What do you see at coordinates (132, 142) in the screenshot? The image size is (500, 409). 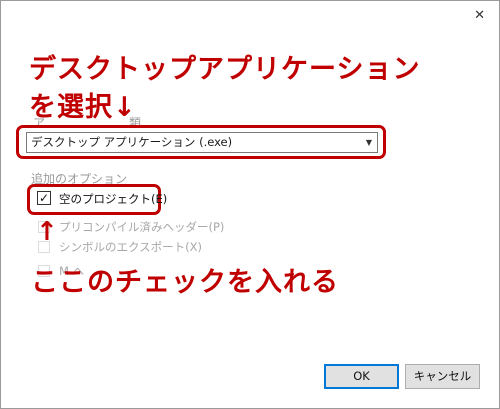 I see `application-type-value: デスクトップ アプリケーション (.exe)` at bounding box center [132, 142].